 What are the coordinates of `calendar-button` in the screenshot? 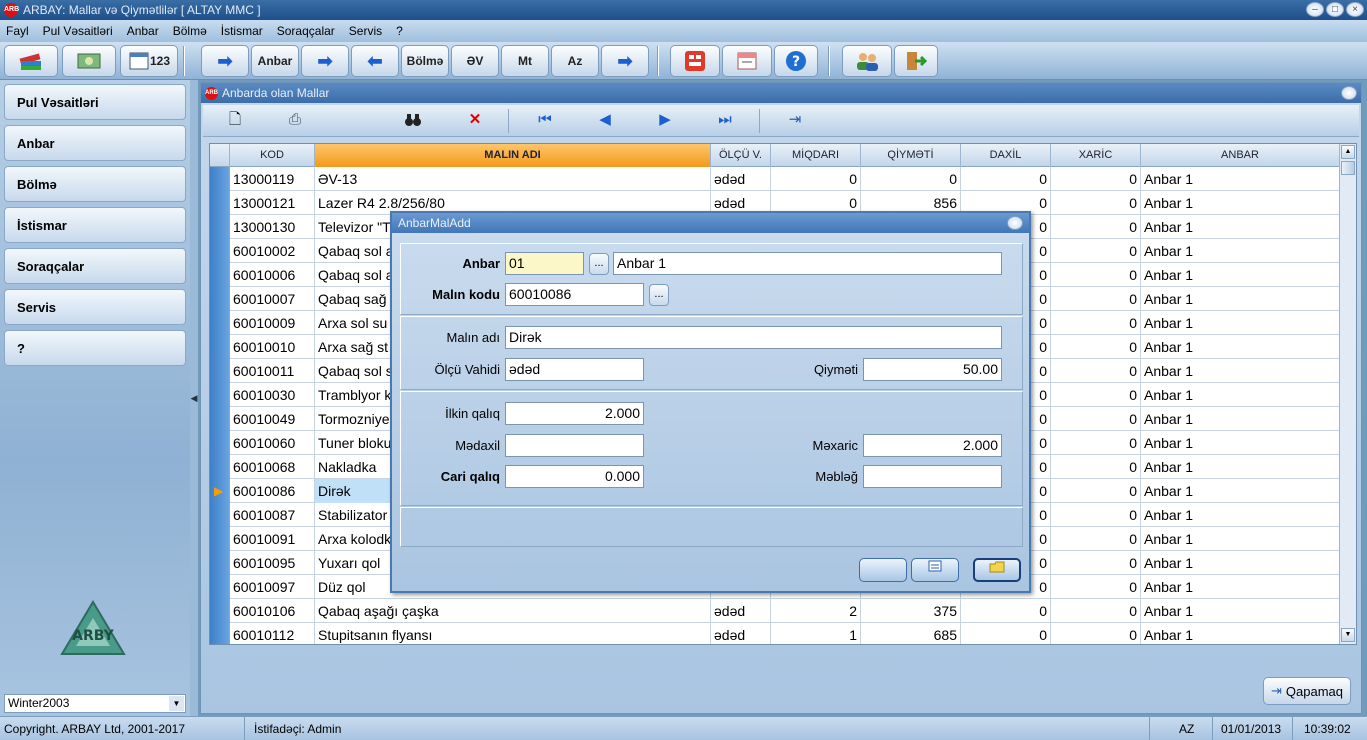 It's located at (747, 61).